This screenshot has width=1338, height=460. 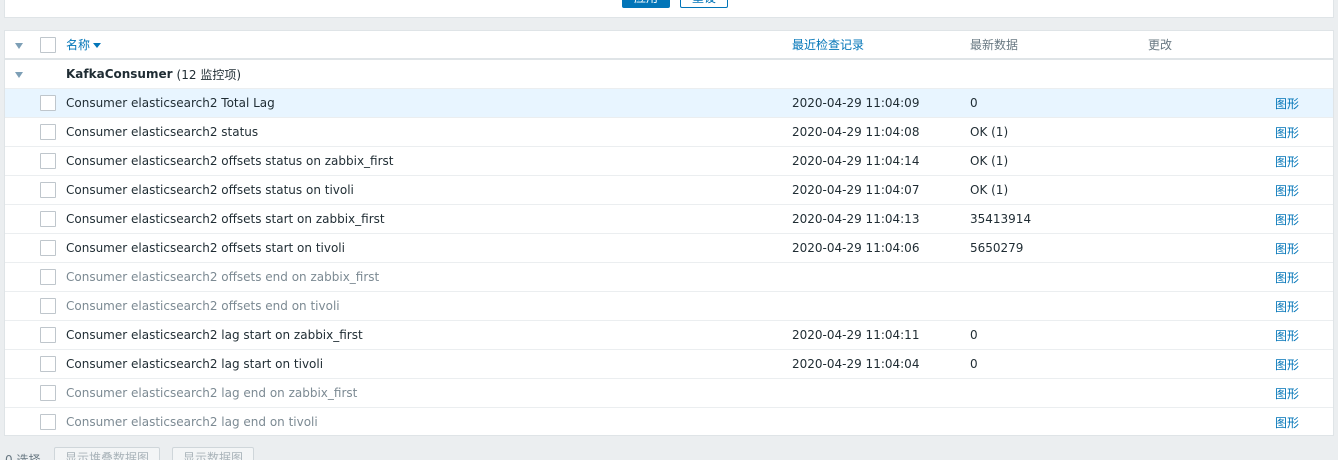 What do you see at coordinates (107, 453) in the screenshot?
I see `show-stacked-graph-button: 显示堆叠数据图` at bounding box center [107, 453].